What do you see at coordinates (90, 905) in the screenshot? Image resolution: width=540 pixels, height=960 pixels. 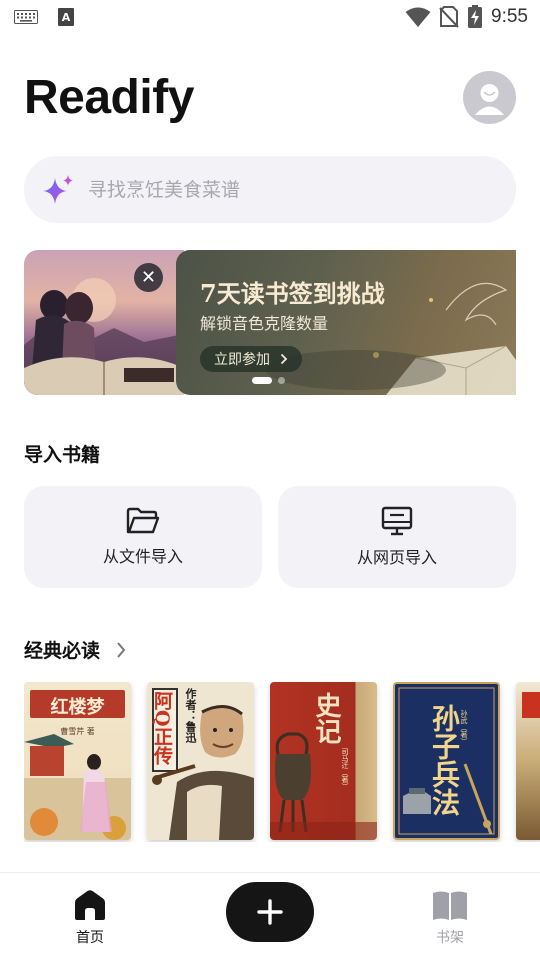 I see `home-icon` at bounding box center [90, 905].